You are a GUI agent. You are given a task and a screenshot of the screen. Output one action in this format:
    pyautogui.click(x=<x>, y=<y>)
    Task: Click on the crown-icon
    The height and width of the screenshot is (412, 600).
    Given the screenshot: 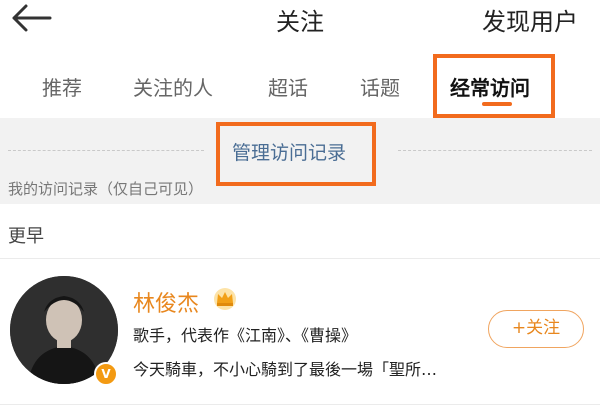 What is the action you would take?
    pyautogui.click(x=225, y=299)
    